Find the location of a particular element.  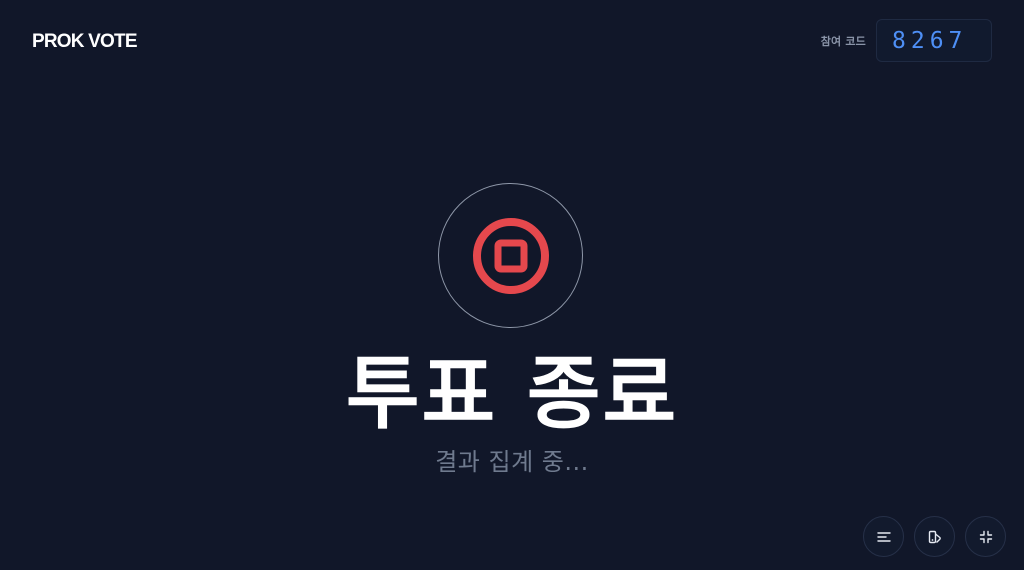

menu-icon is located at coordinates (883, 536).